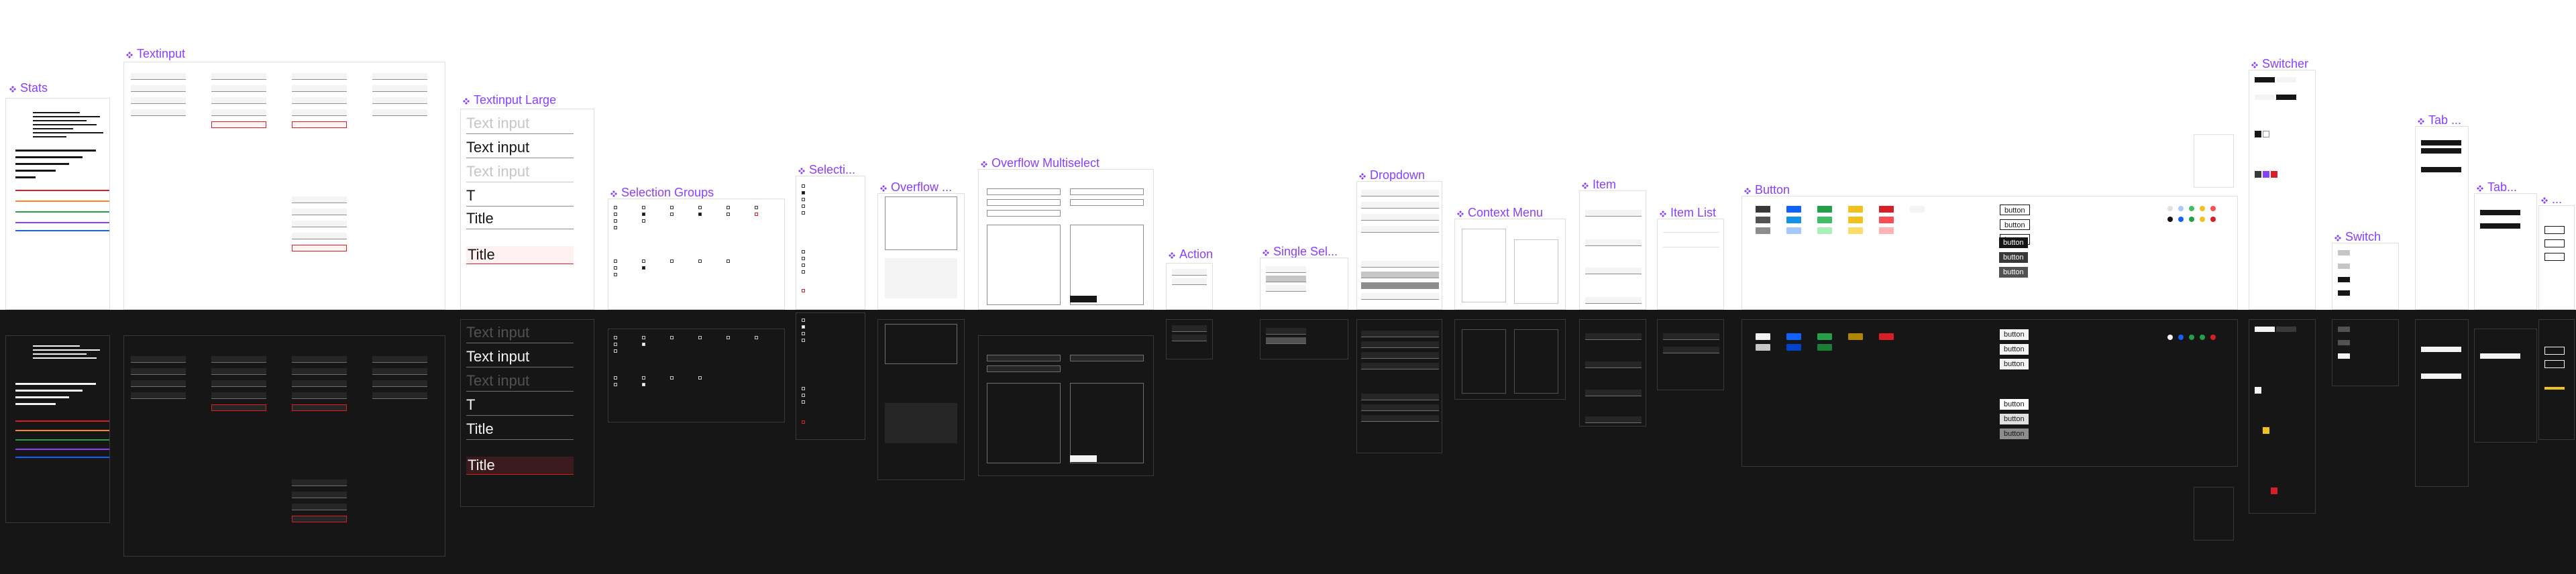 The width and height of the screenshot is (2576, 574). I want to click on overflow-menu-disabled, so click(921, 278).